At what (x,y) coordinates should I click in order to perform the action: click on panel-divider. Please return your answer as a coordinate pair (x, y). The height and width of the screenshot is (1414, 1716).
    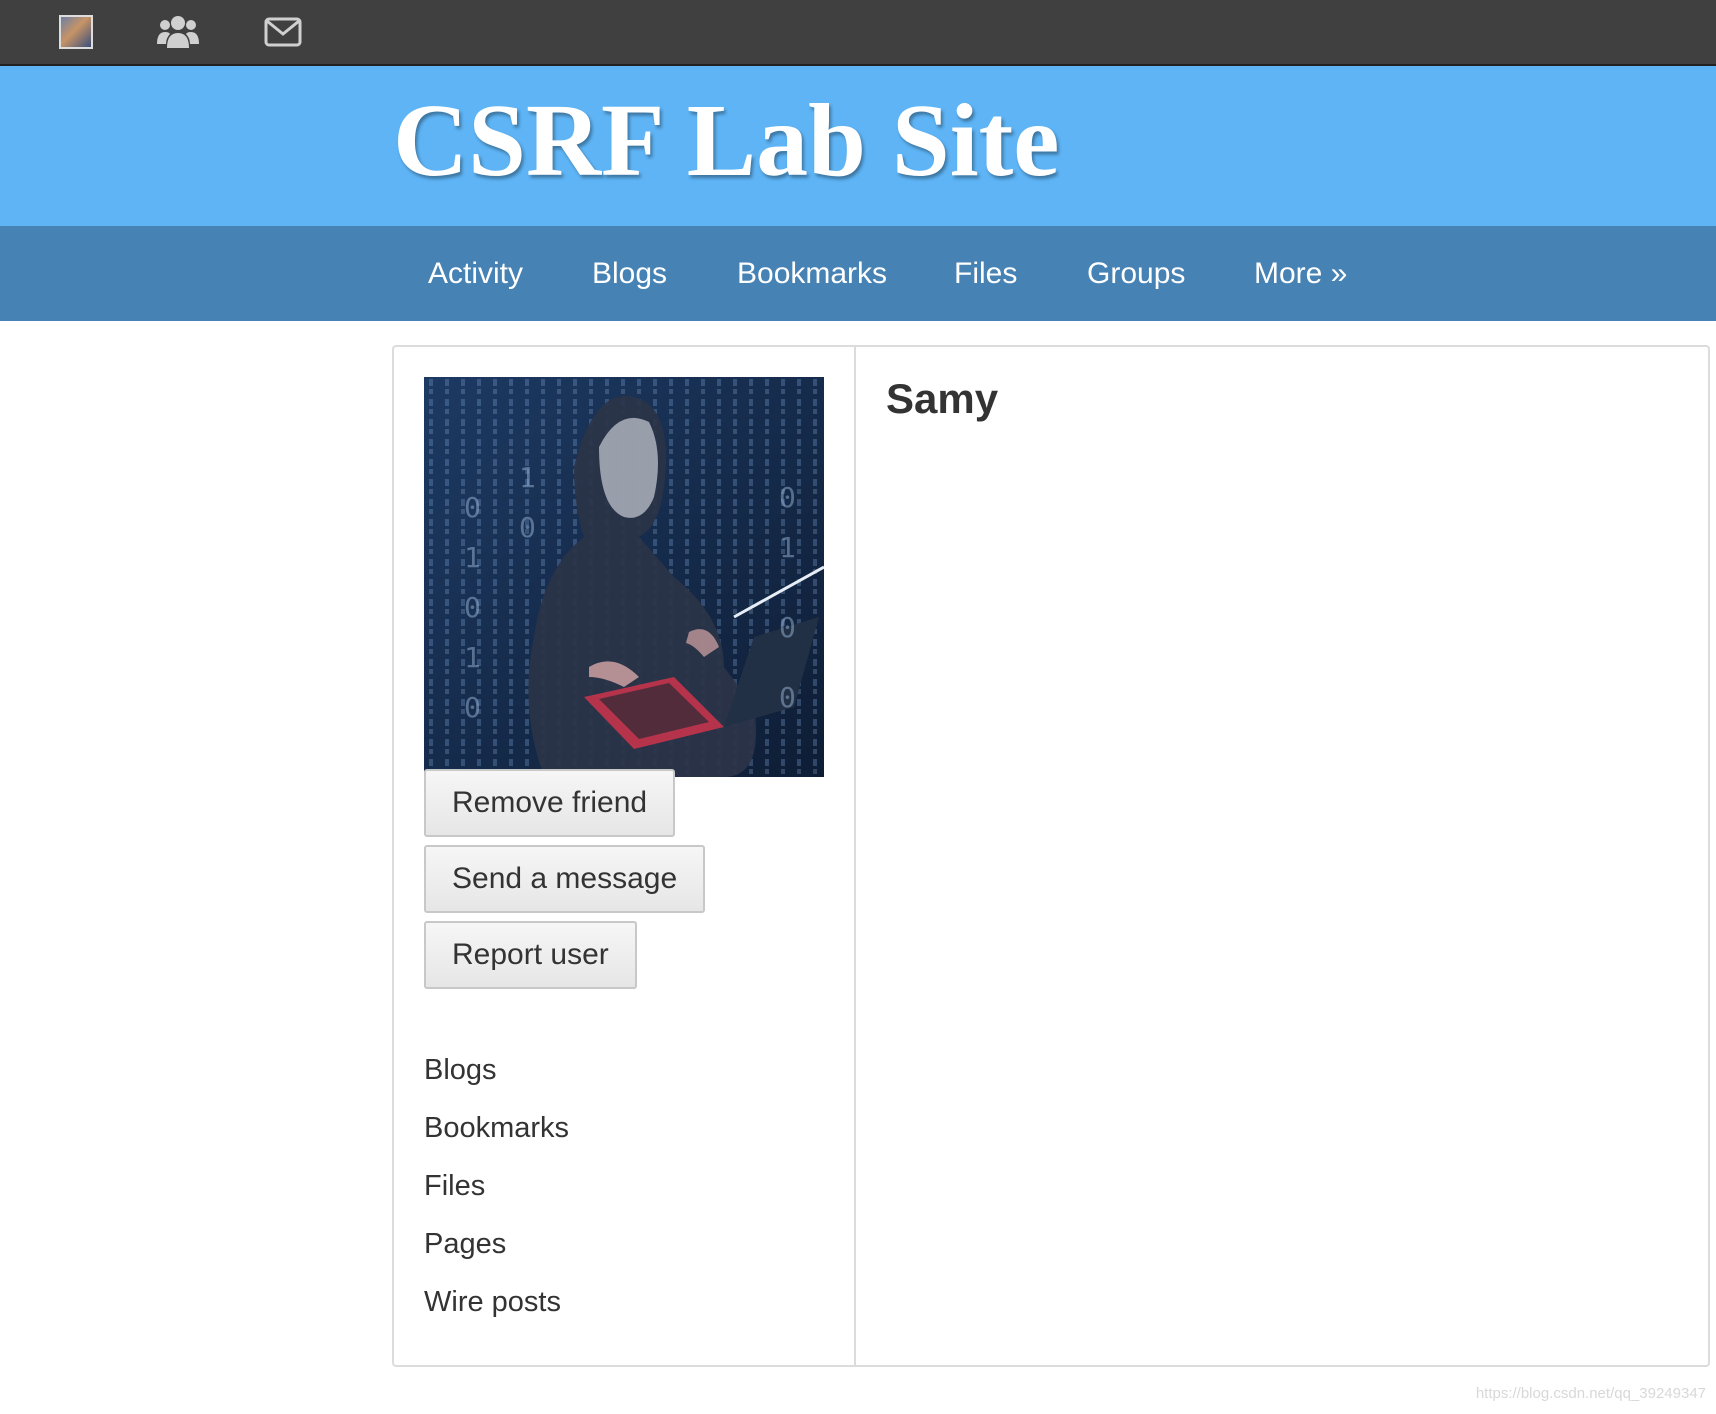
    Looking at the image, I should click on (855, 856).